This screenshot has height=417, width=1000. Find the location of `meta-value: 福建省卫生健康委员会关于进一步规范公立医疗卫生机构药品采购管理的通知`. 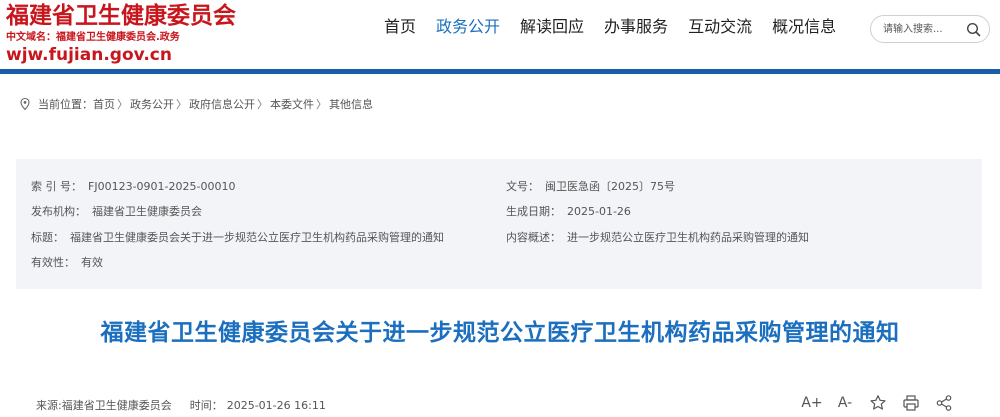

meta-value: 福建省卫生健康委员会关于进一步规范公立医疗卫生机构药品采购管理的通知 is located at coordinates (257, 237).